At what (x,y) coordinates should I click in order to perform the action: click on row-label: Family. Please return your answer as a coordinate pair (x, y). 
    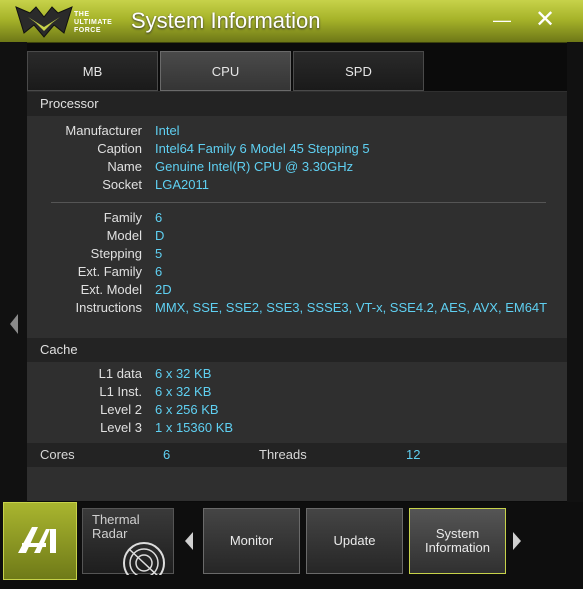
    Looking at the image, I should click on (122, 217).